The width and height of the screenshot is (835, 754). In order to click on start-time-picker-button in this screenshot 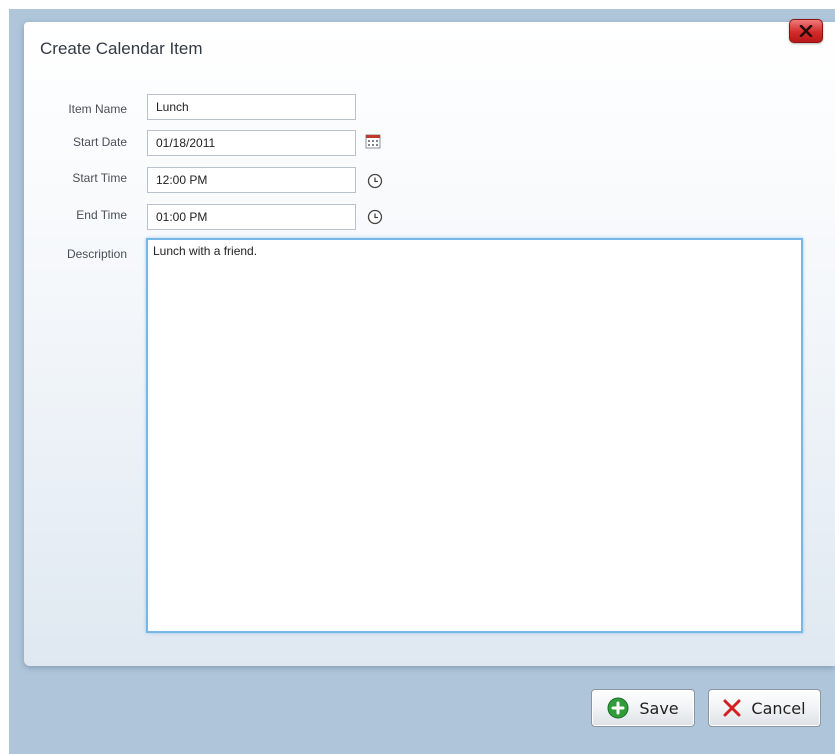, I will do `click(375, 181)`.